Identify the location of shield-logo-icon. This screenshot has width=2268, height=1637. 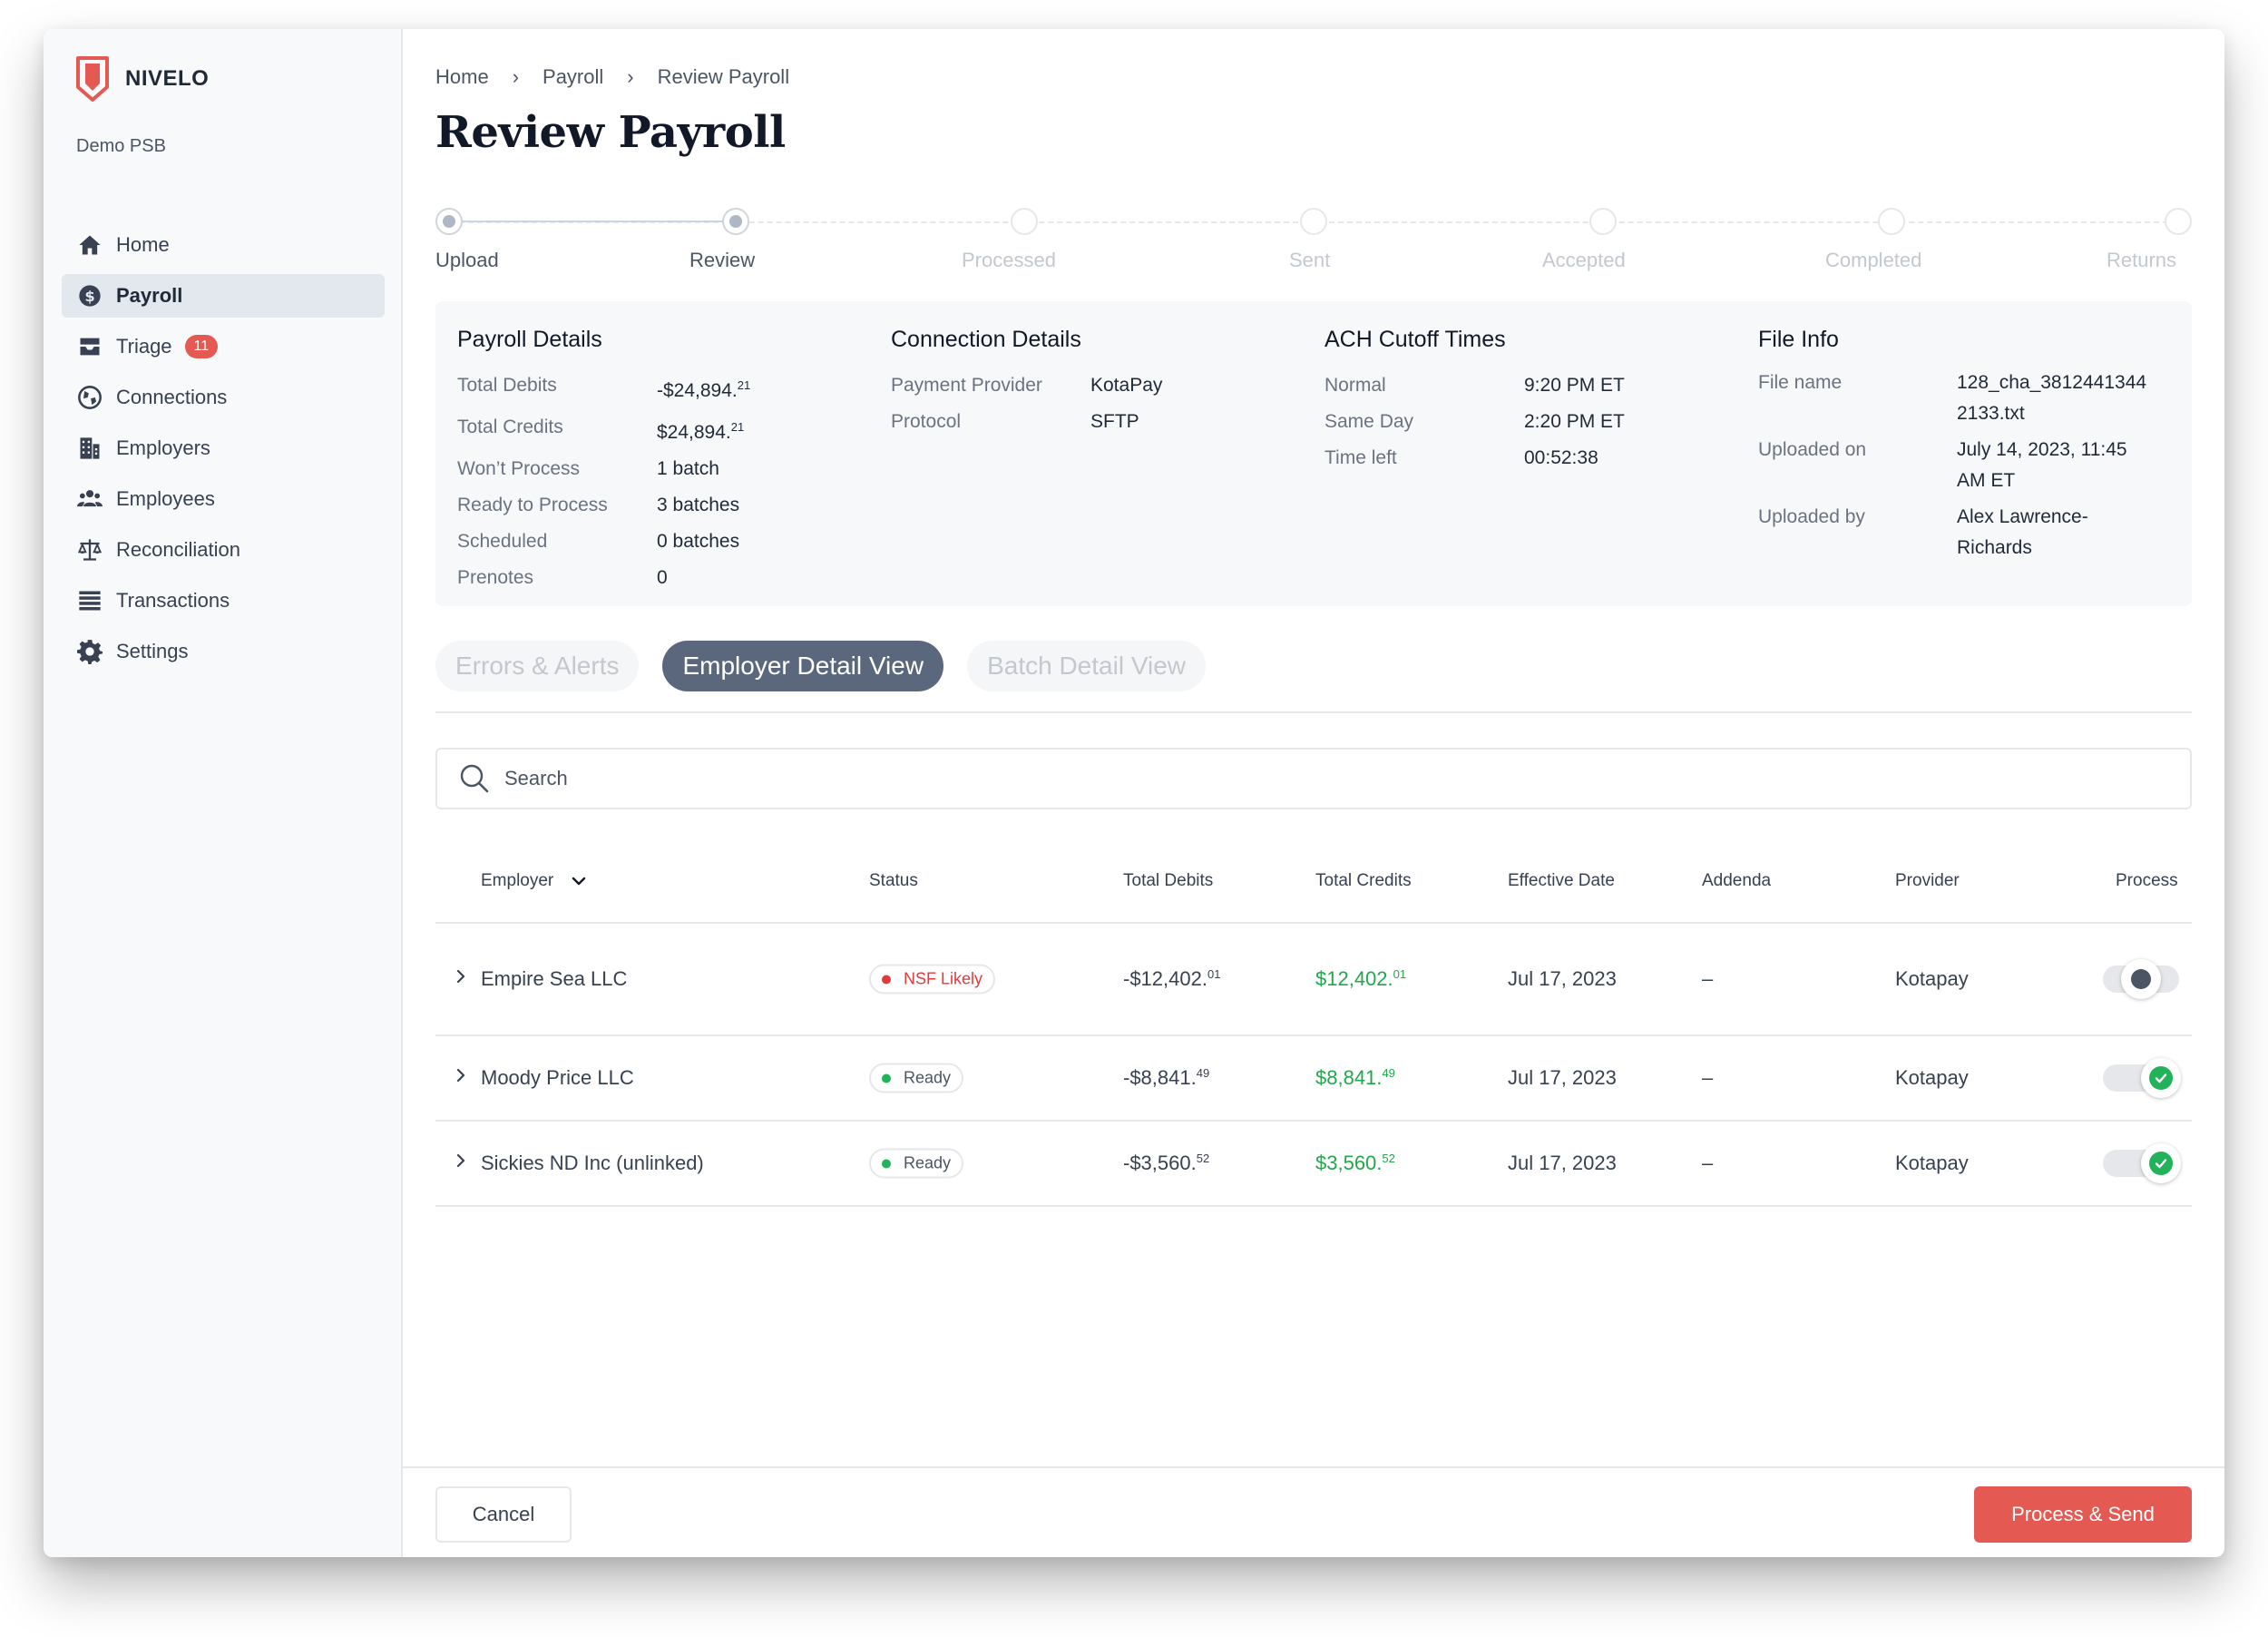
(93, 79).